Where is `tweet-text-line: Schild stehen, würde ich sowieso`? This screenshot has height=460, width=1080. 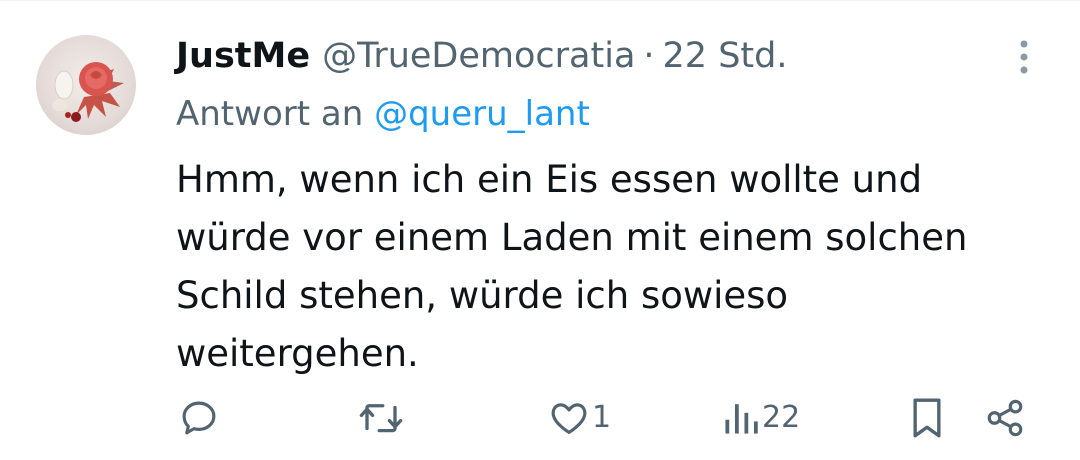
tweet-text-line: Schild stehen, würde ich sowieso is located at coordinates (482, 295).